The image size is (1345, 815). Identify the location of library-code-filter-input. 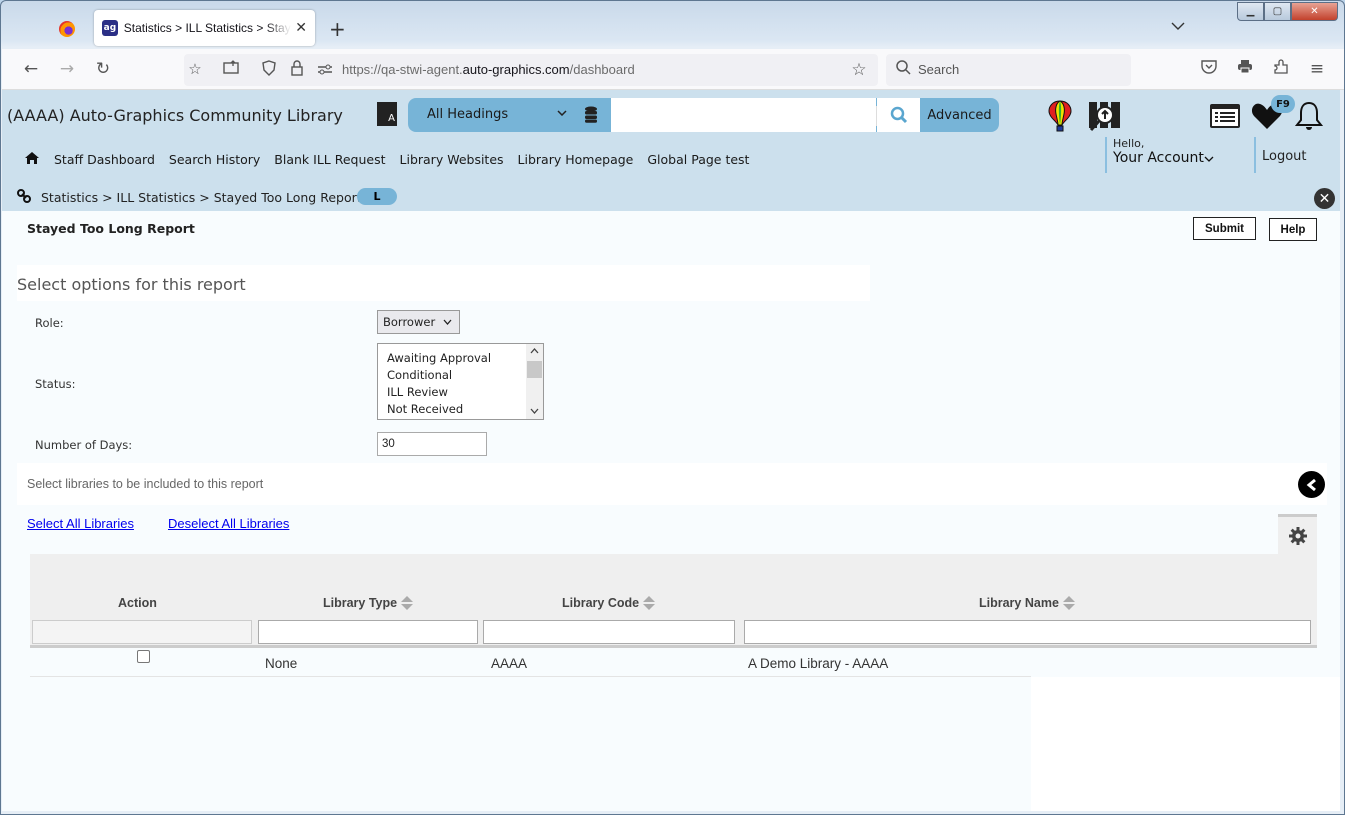
(609, 632).